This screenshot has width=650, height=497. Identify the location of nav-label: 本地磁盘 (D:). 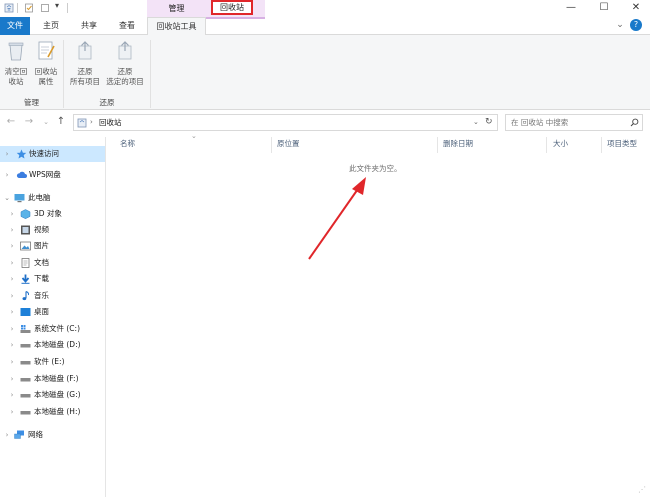
(57, 344).